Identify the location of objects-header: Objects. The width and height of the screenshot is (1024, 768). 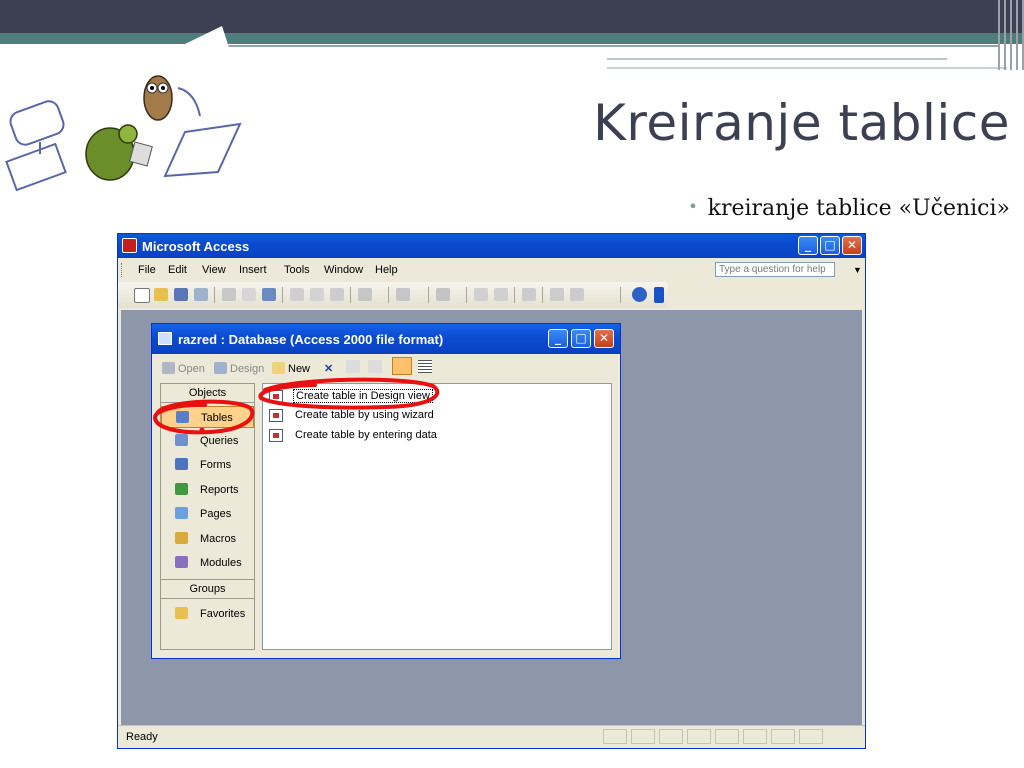
(207, 393).